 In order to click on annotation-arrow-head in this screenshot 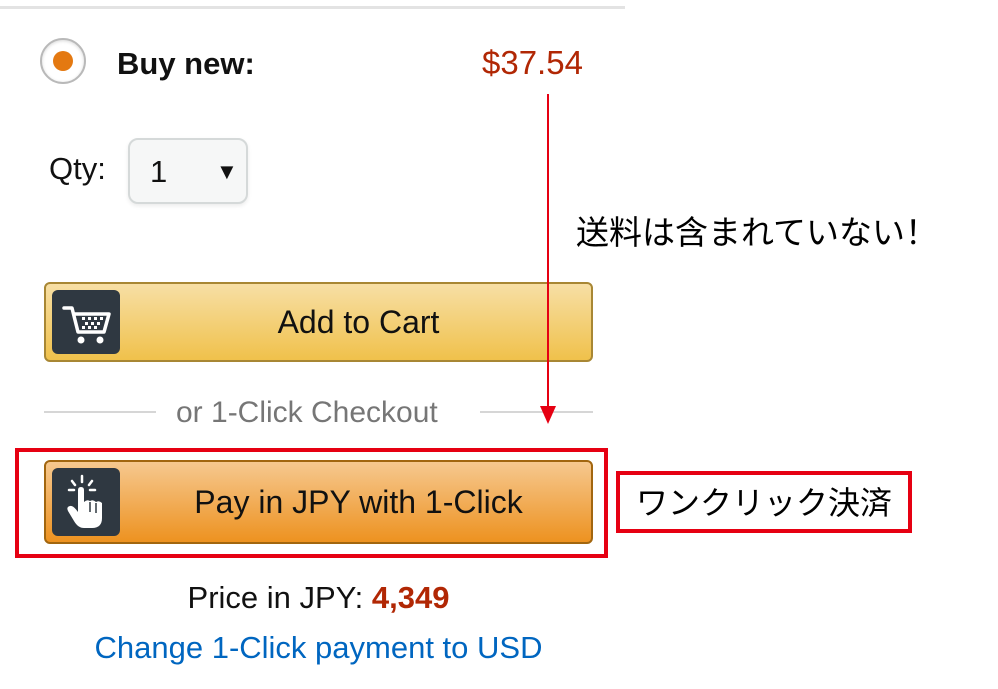, I will do `click(548, 415)`.